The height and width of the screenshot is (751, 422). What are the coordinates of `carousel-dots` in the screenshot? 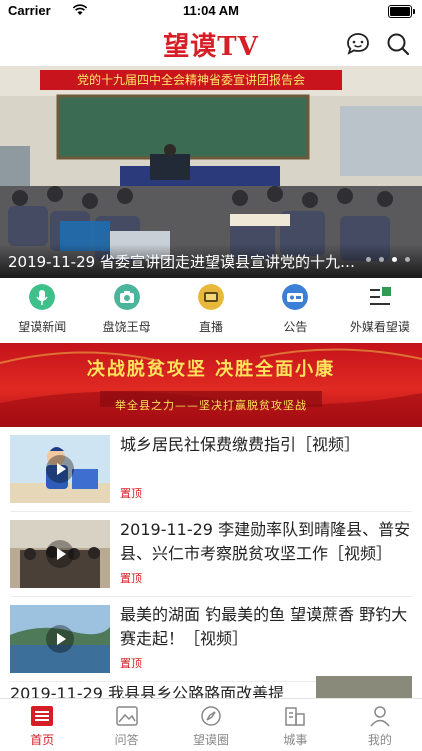 It's located at (386, 256).